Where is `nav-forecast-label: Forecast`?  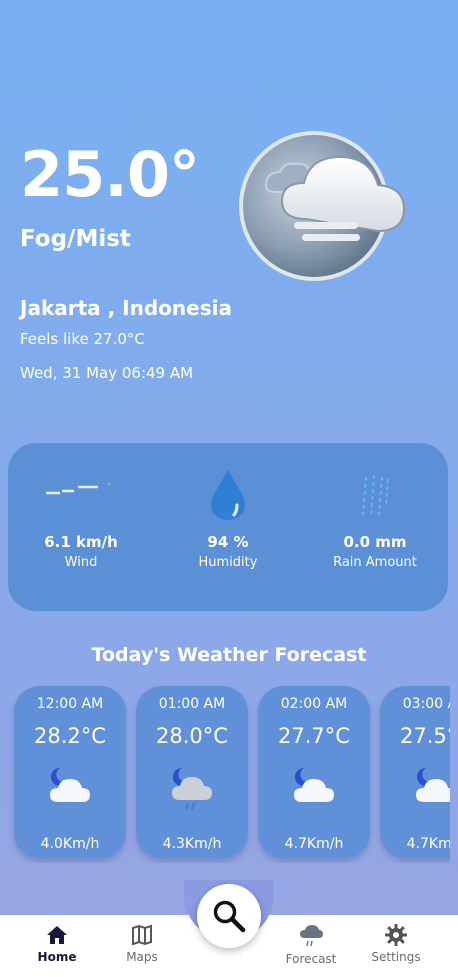 nav-forecast-label: Forecast is located at coordinates (311, 959).